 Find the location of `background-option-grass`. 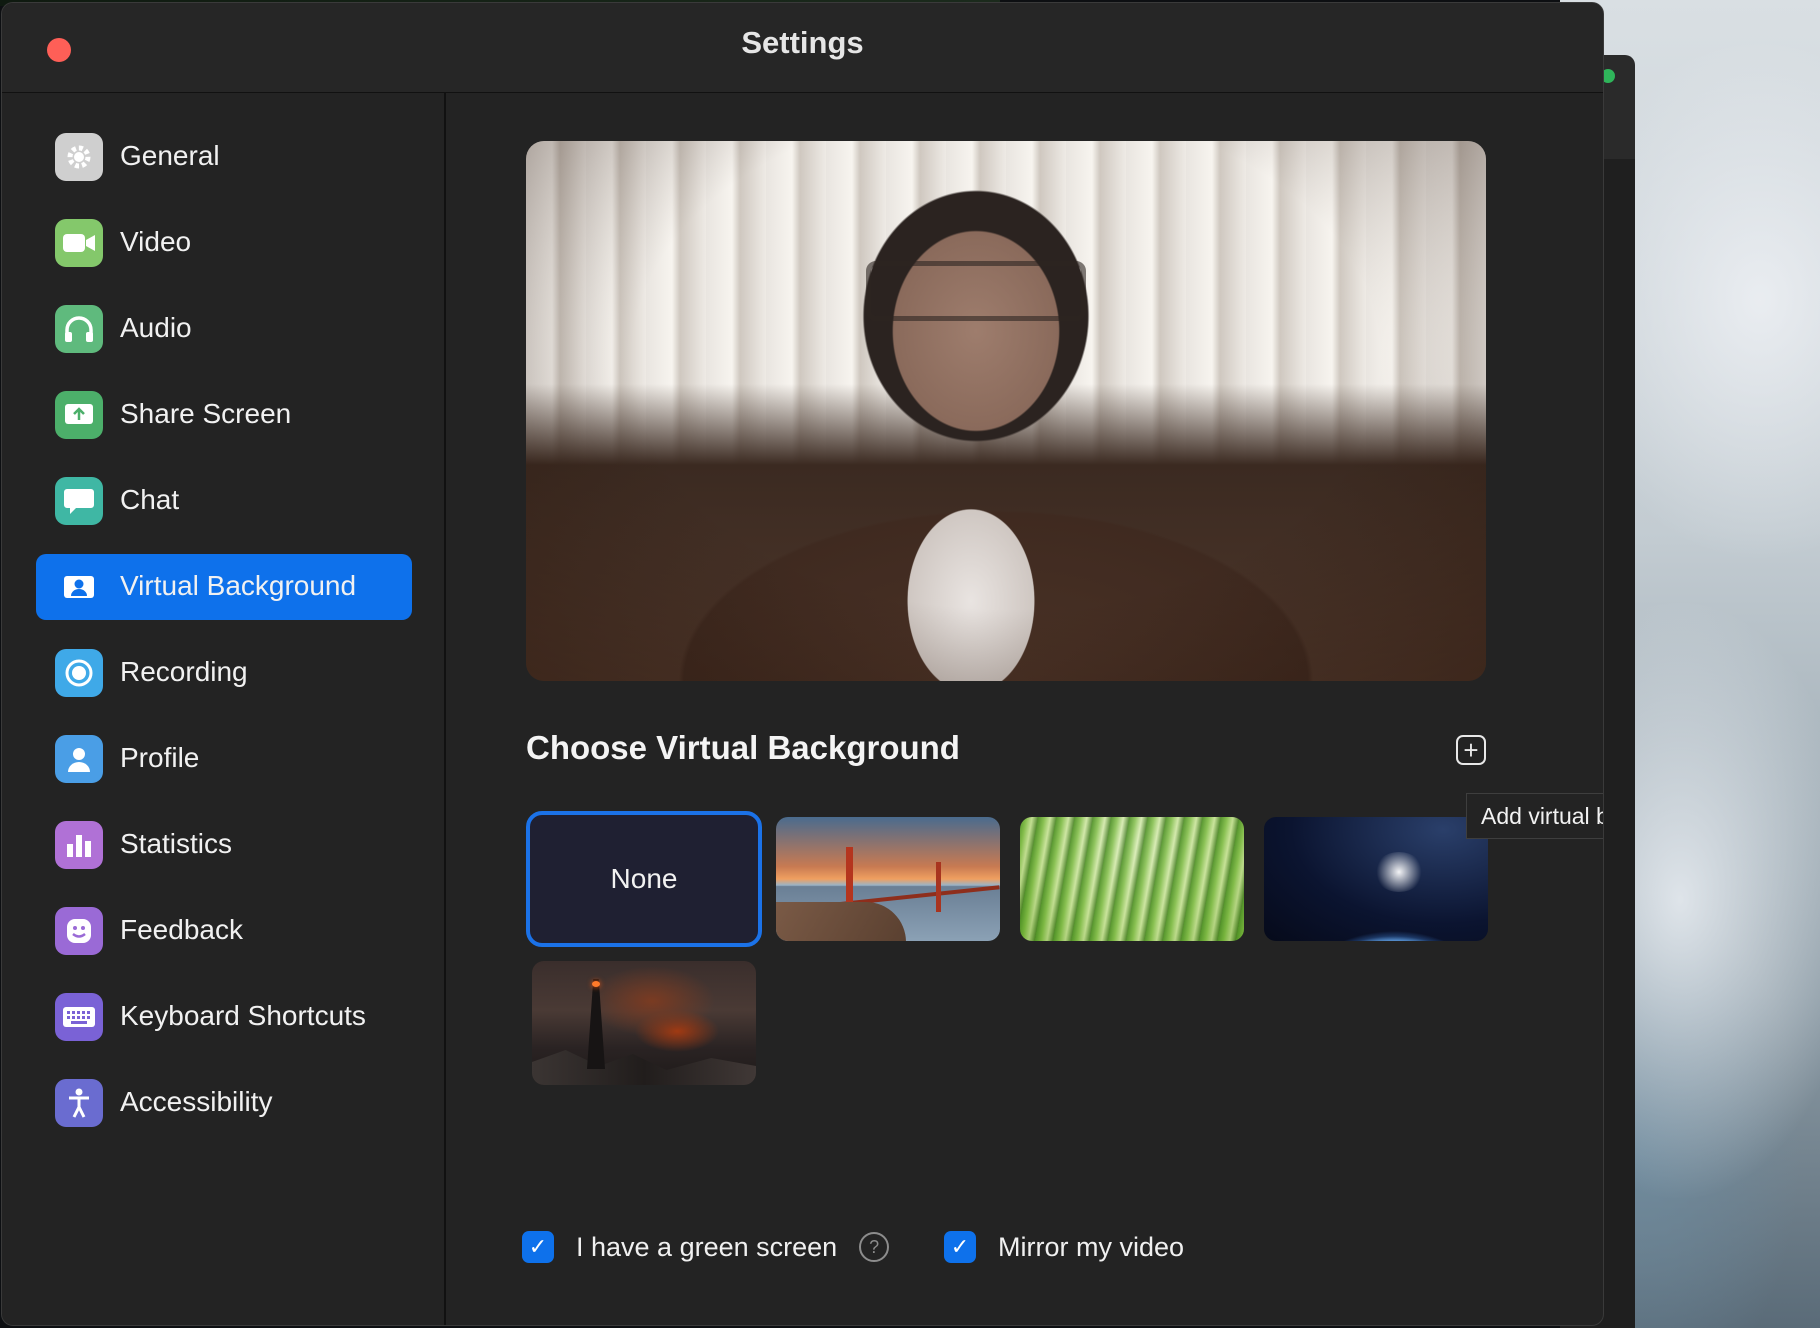

background-option-grass is located at coordinates (1132, 879).